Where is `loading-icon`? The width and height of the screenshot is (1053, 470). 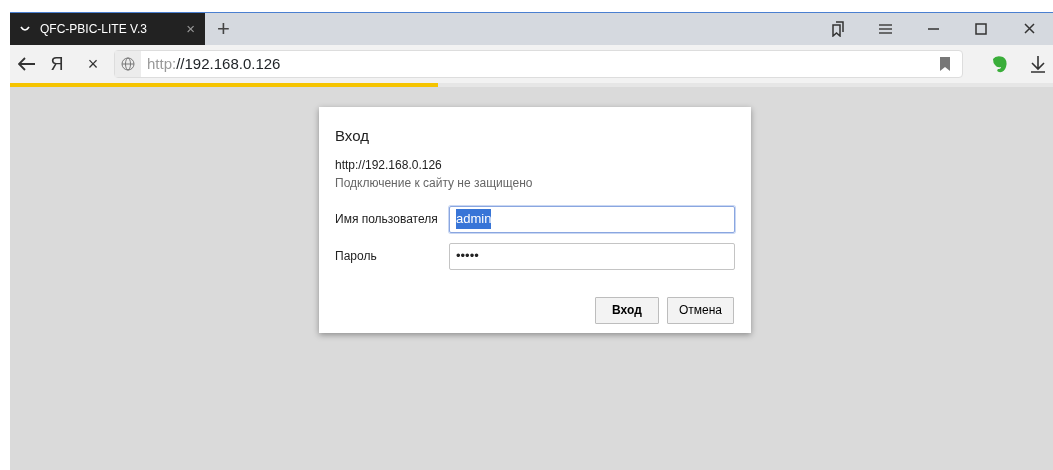
loading-icon is located at coordinates (25, 29).